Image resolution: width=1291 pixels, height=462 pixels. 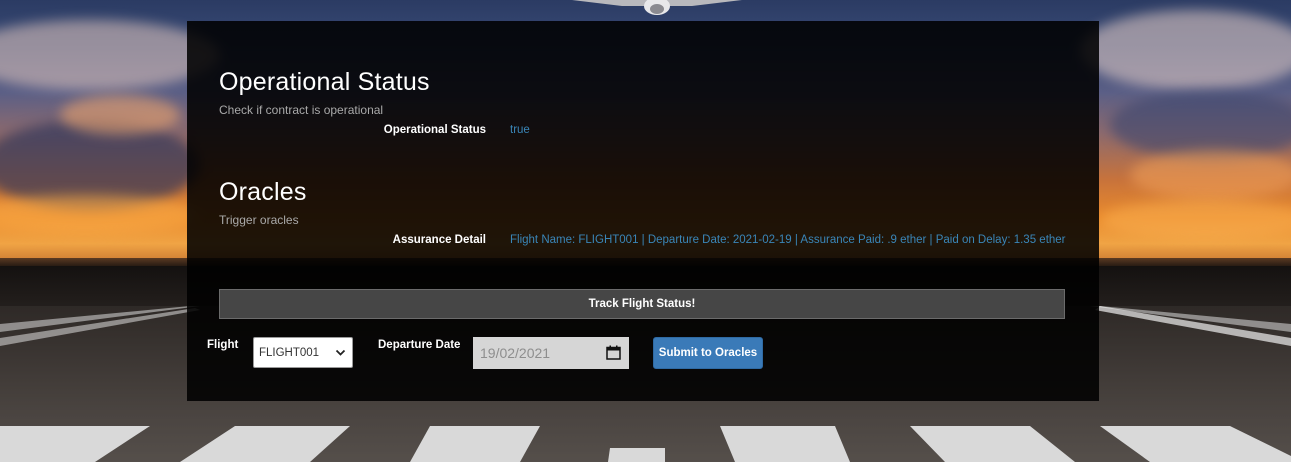 I want to click on departure-date-value: 19/02/2021, so click(x=515, y=353).